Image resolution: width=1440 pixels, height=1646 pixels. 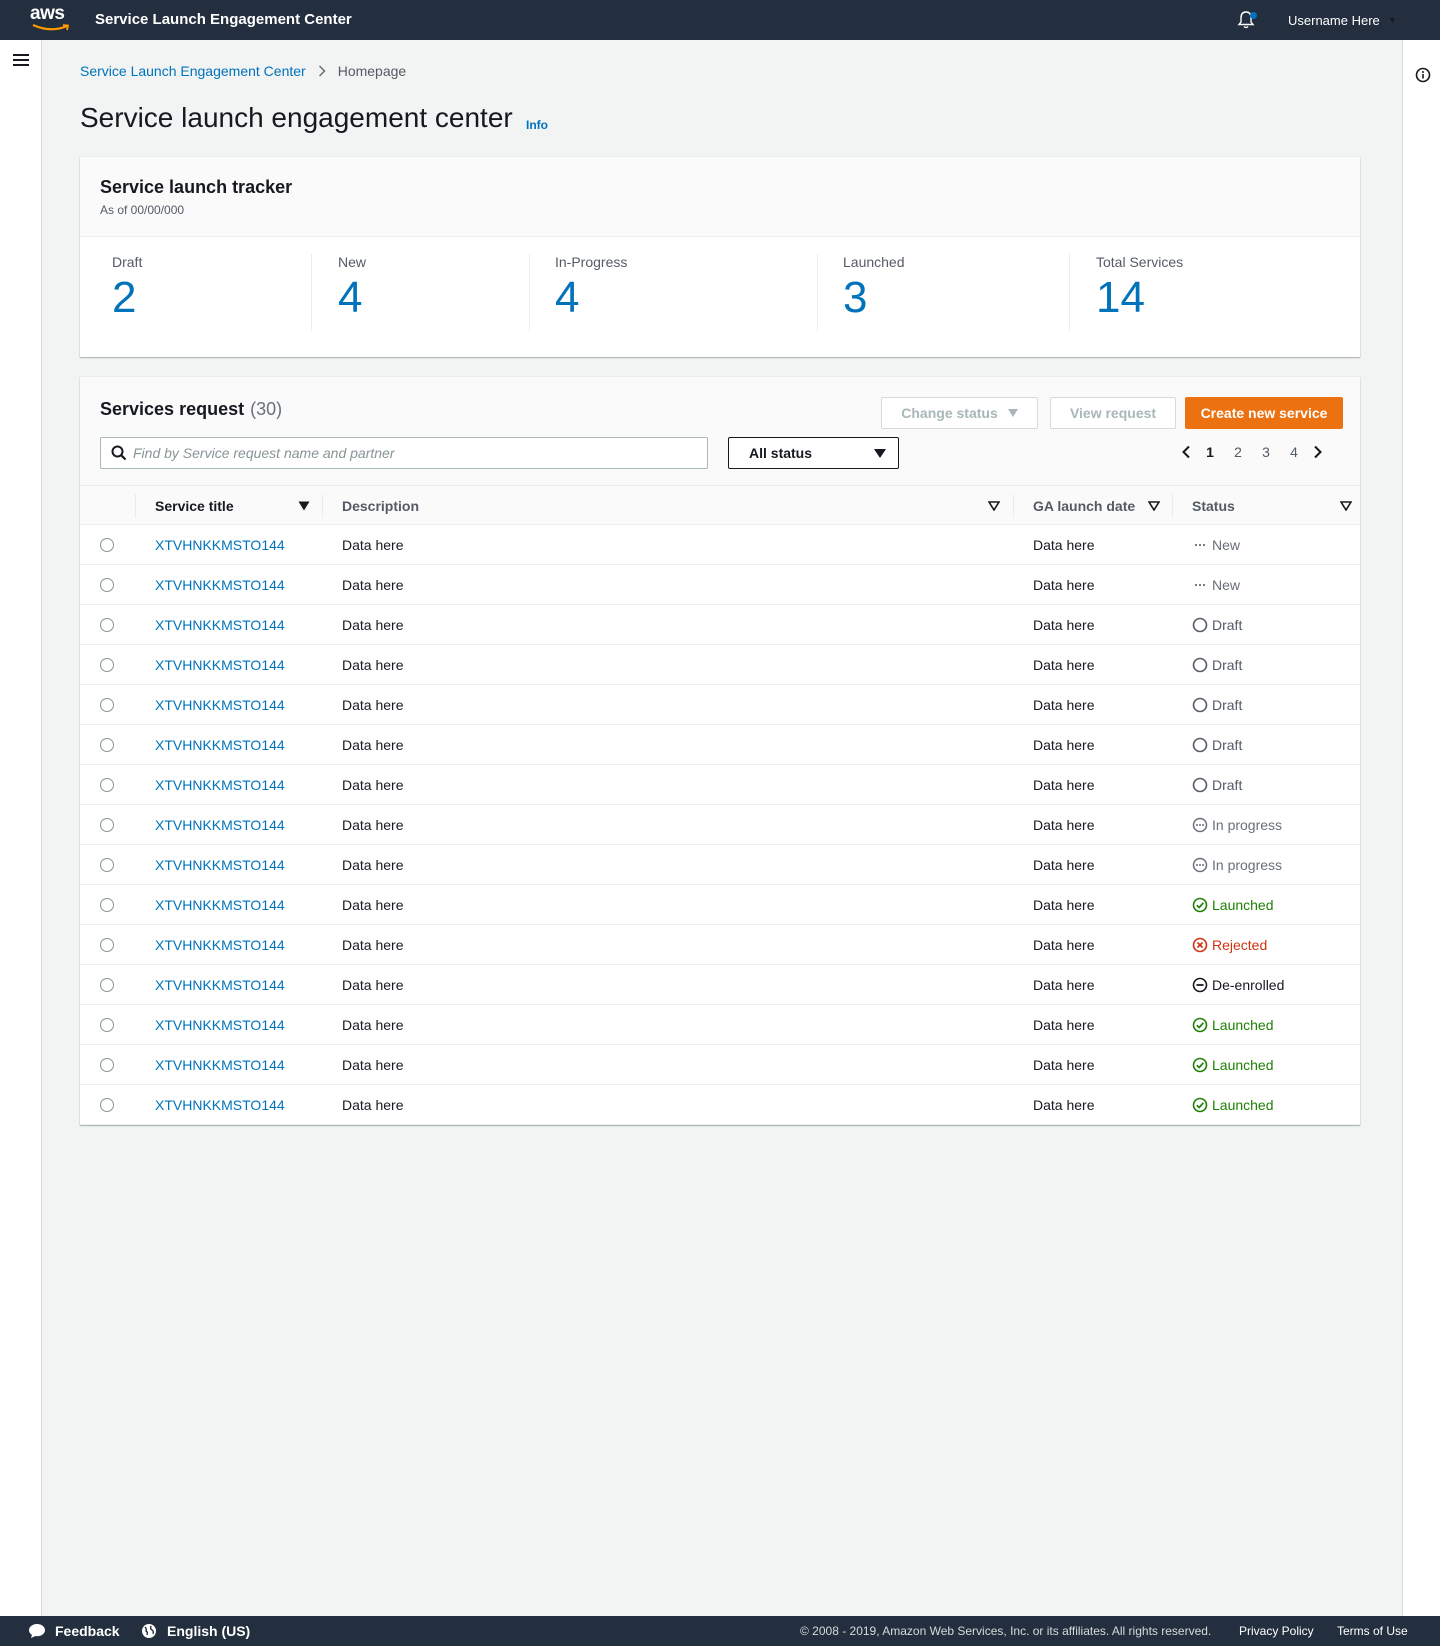 What do you see at coordinates (194, 506) in the screenshot?
I see `column-header-service-title: Service title` at bounding box center [194, 506].